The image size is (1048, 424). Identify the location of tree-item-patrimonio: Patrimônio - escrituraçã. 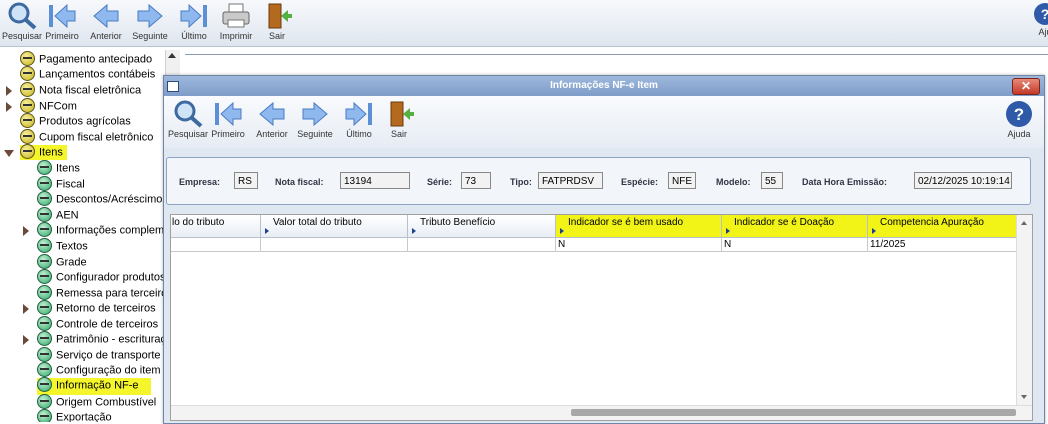
(94, 339).